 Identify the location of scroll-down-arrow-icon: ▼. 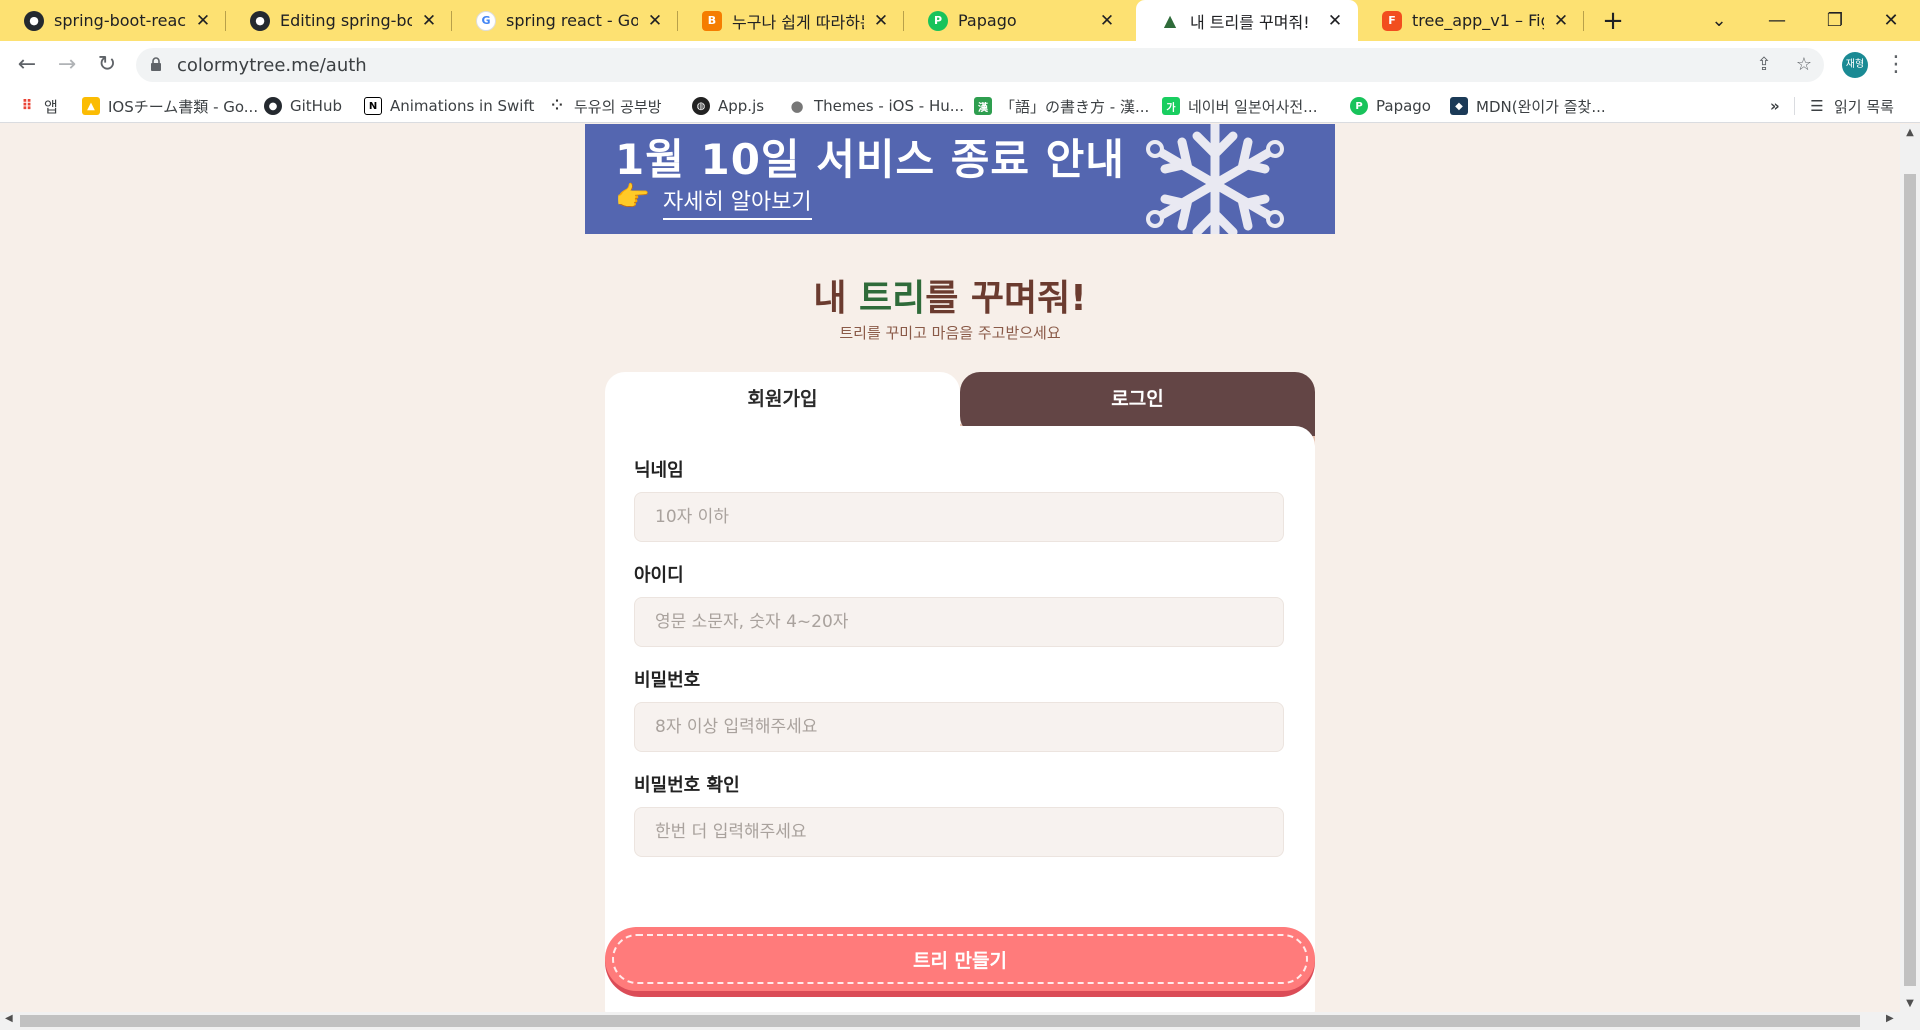
(1910, 1003).